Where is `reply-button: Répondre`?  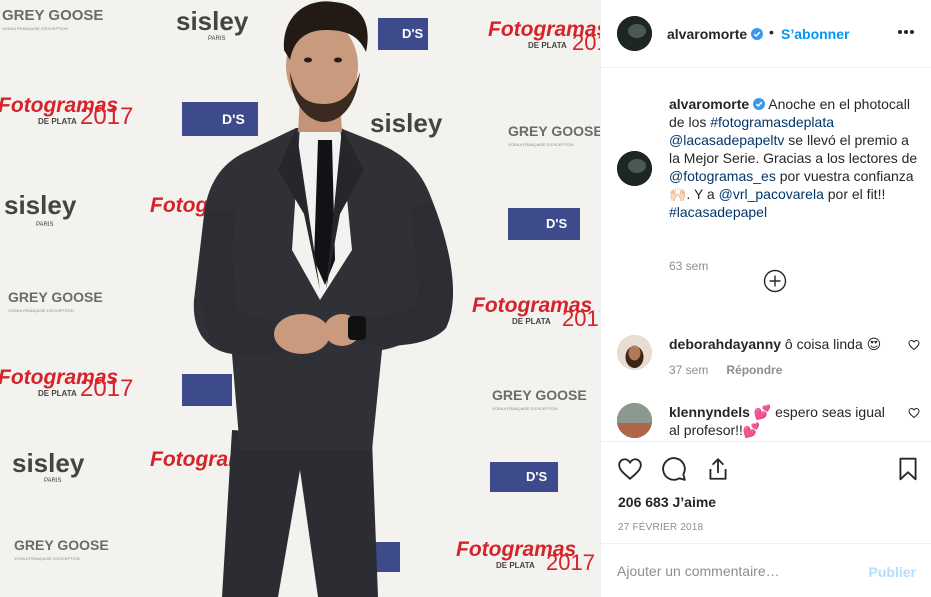
reply-button: Répondre is located at coordinates (754, 370).